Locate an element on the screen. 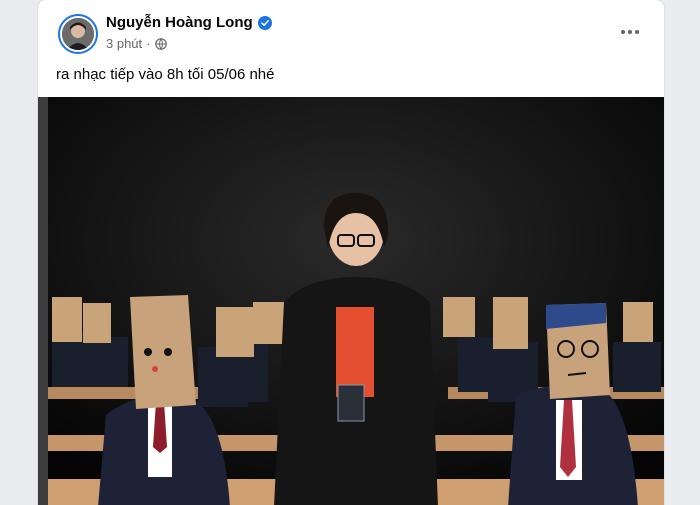 The width and height of the screenshot is (700, 505). author-avatar is located at coordinates (78, 34).